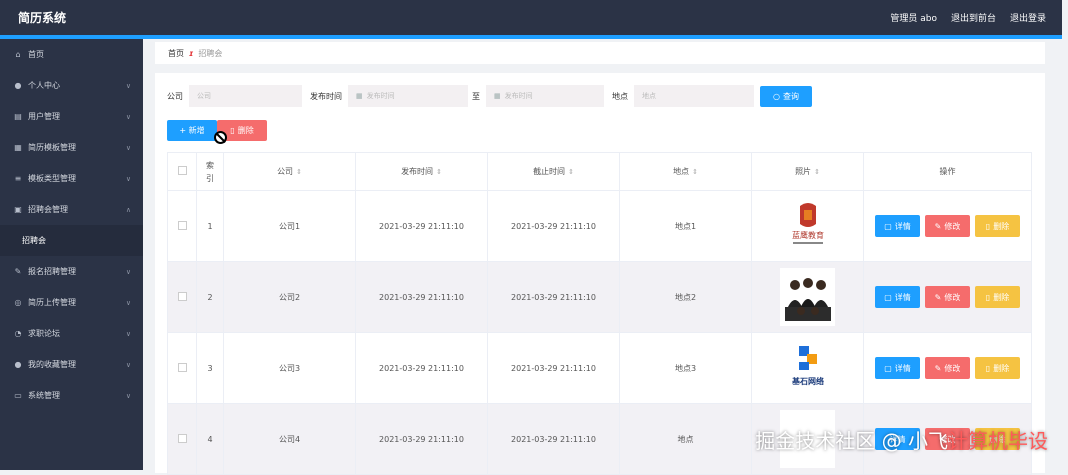  Describe the element at coordinates (807, 299) in the screenshot. I see `business-team-image` at that location.